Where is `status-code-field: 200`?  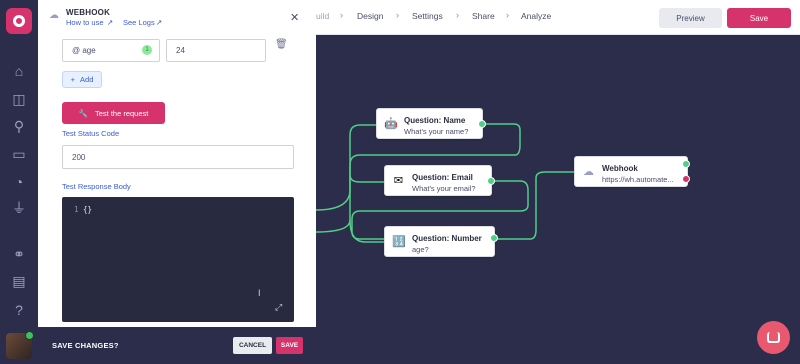 status-code-field: 200 is located at coordinates (178, 157).